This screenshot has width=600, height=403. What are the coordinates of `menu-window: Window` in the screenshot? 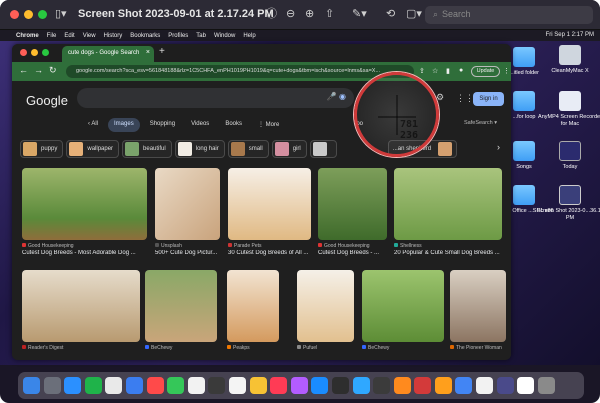 It's located at (224, 36).